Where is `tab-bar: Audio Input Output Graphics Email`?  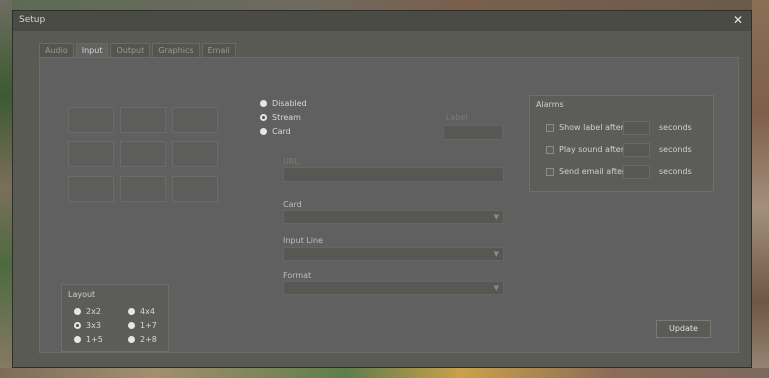
tab-bar: Audio Input Output Graphics Email is located at coordinates (138, 50).